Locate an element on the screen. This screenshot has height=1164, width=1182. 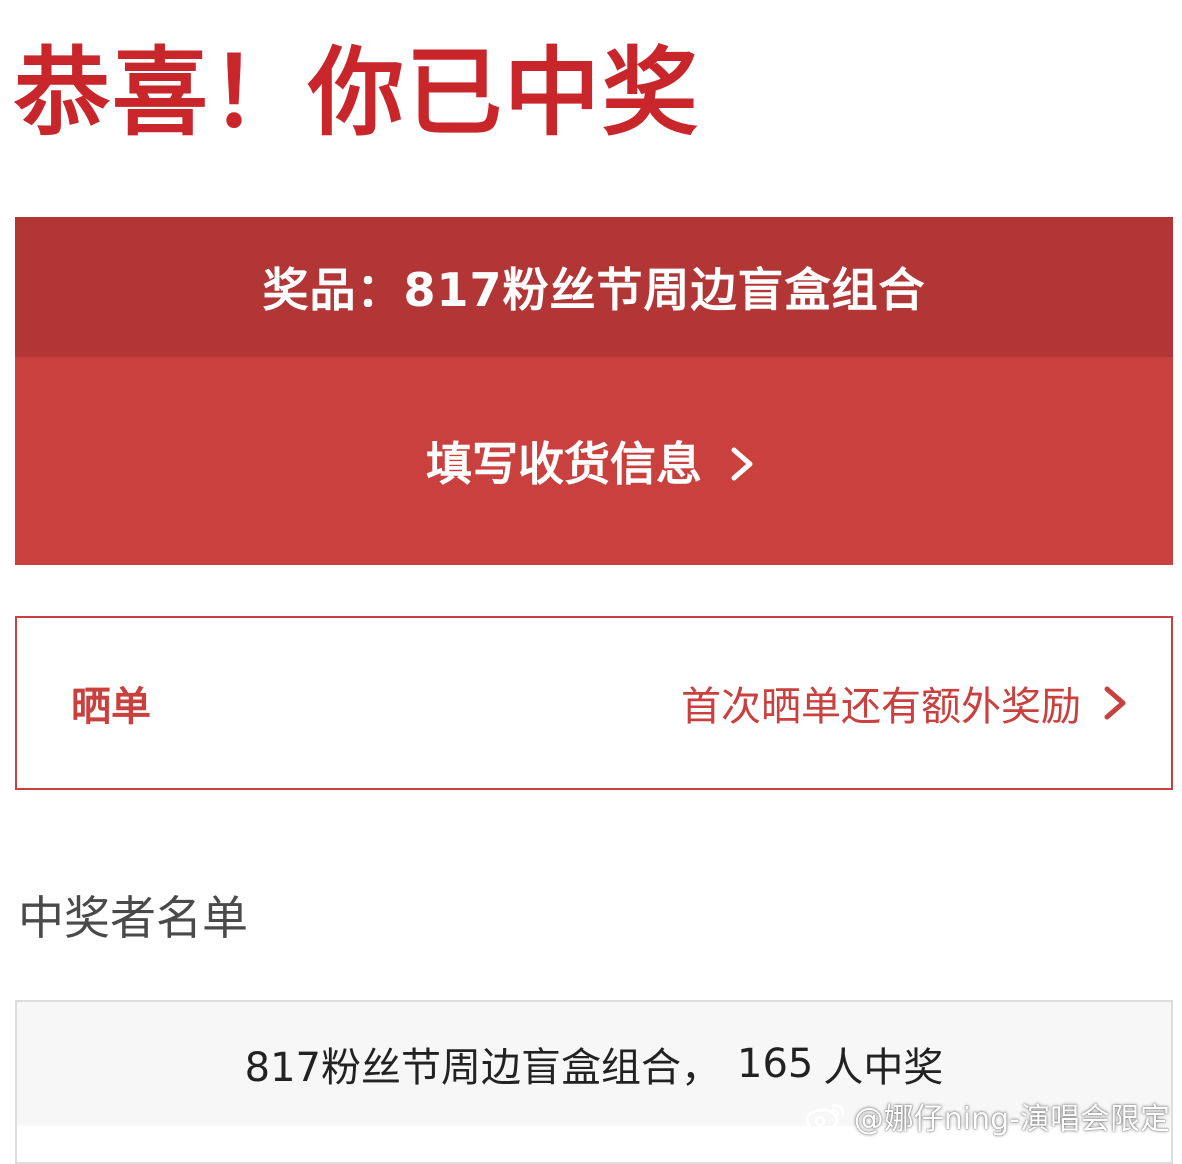
congrats-headline: 恭喜！你已中奖 is located at coordinates (357, 92).